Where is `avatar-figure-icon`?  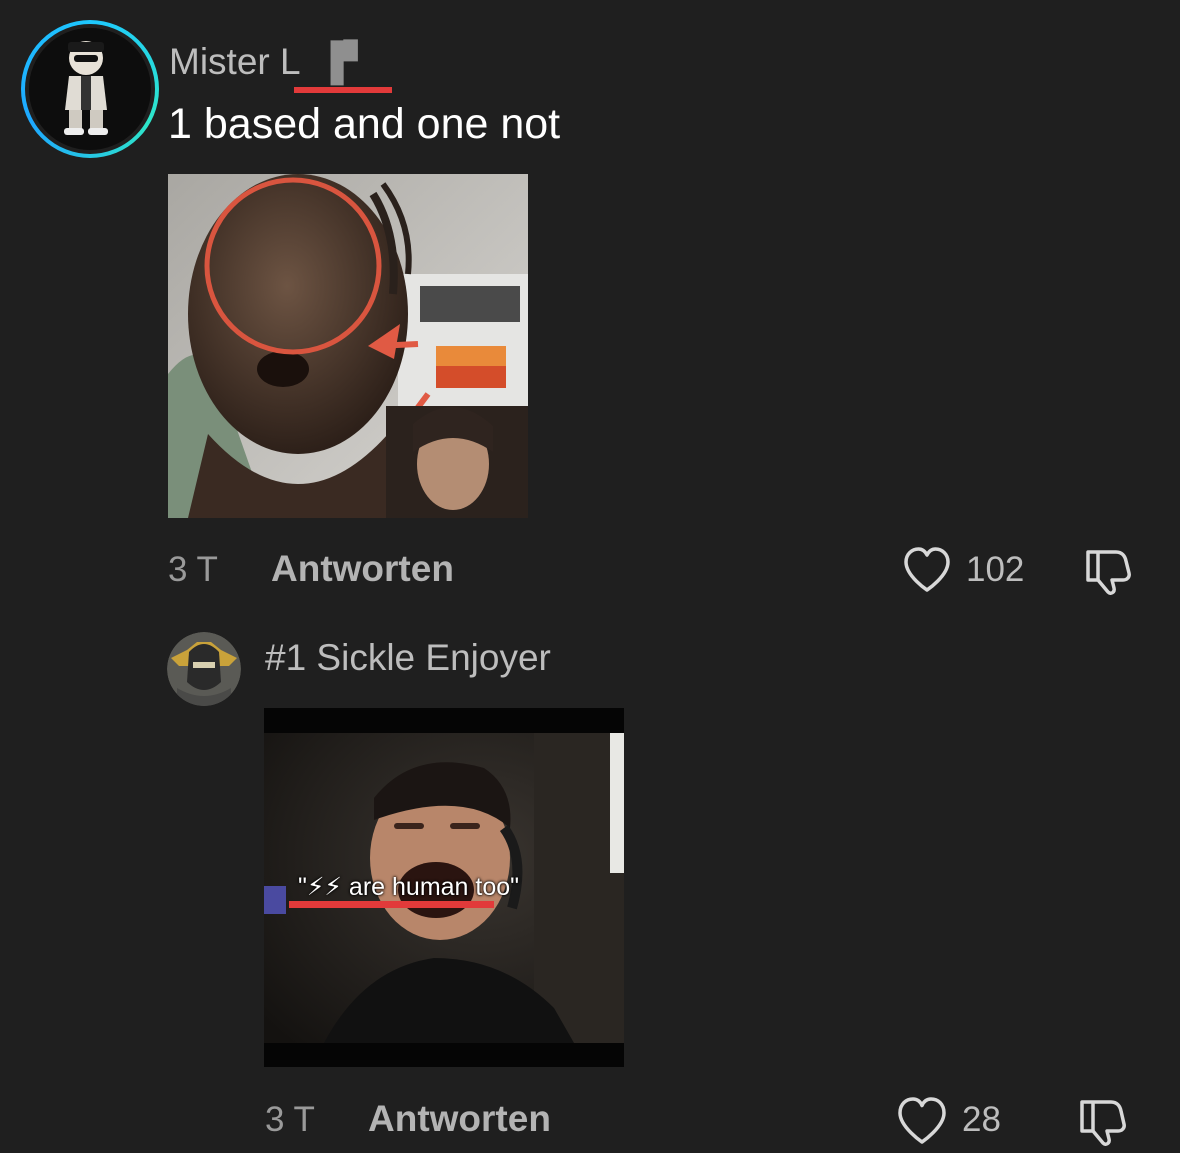 avatar-figure-icon is located at coordinates (86, 85).